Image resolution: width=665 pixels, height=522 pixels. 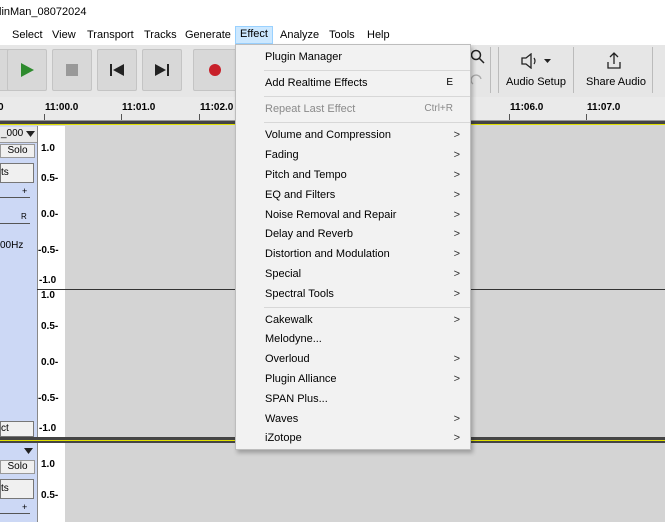 What do you see at coordinates (18, 281) in the screenshot?
I see `track-control-panel: _000 Solo ts + R 00Hz ct` at bounding box center [18, 281].